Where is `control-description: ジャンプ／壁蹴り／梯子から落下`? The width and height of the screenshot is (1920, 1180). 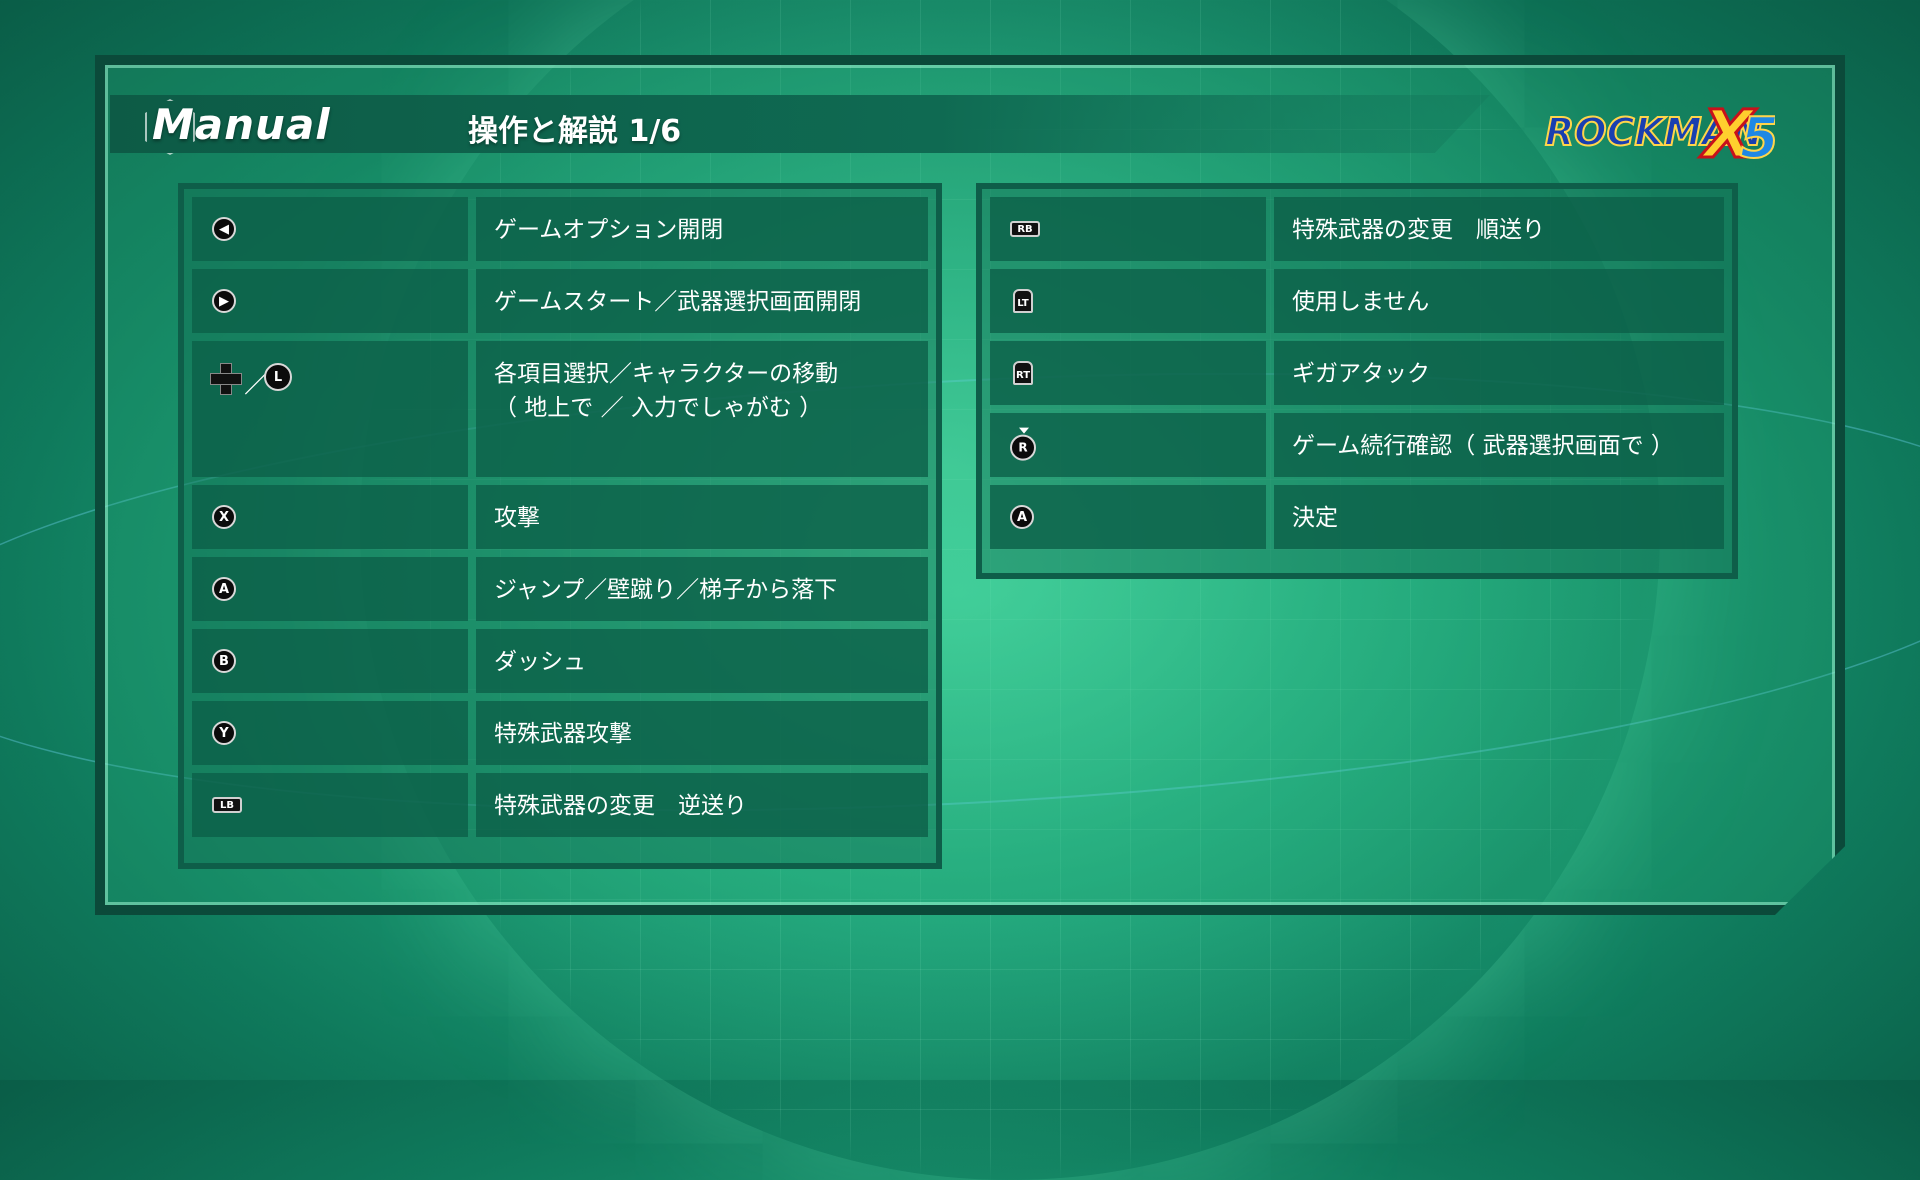 control-description: ジャンプ／壁蹴り／梯子から落下 is located at coordinates (702, 589).